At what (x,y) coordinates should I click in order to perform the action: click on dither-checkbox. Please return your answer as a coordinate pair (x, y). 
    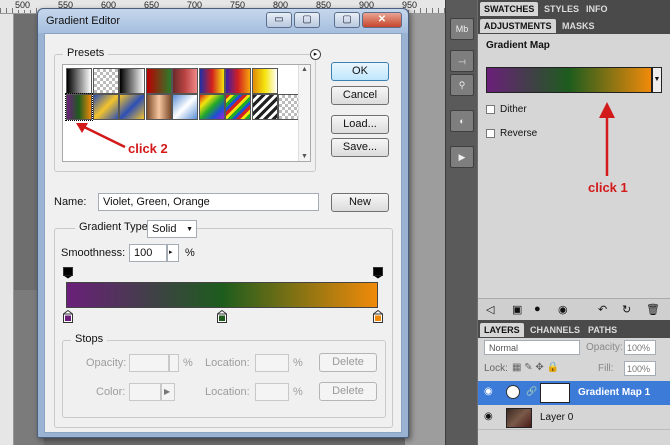
    Looking at the image, I should click on (490, 109).